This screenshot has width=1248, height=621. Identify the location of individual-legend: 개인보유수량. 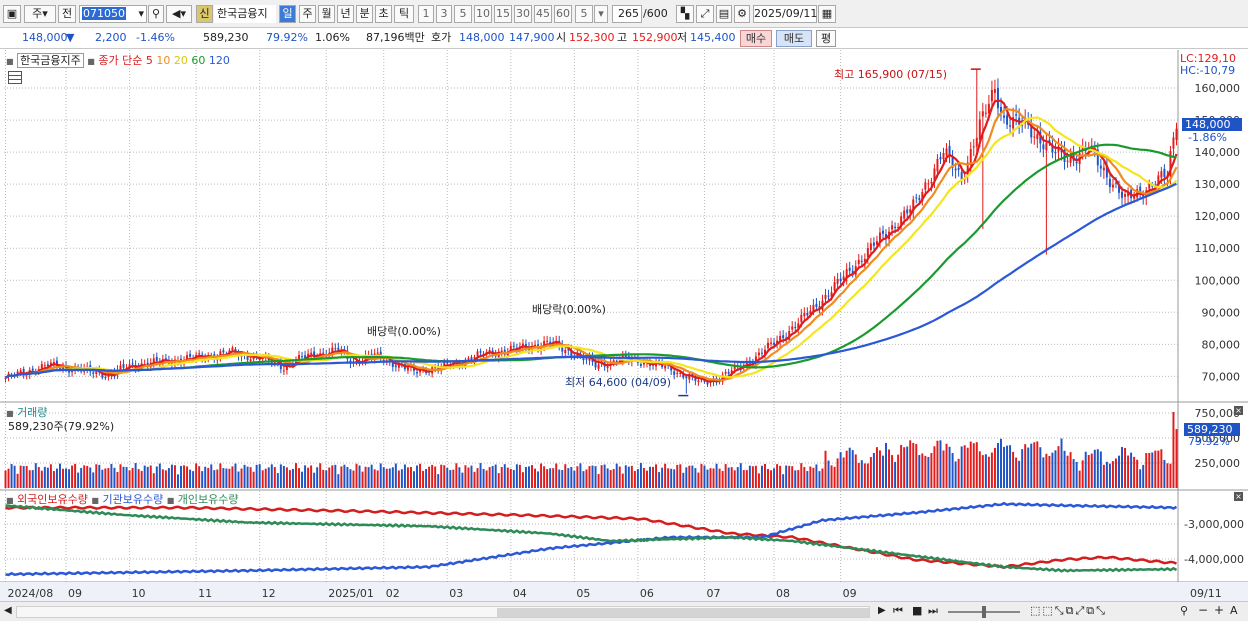
(208, 499).